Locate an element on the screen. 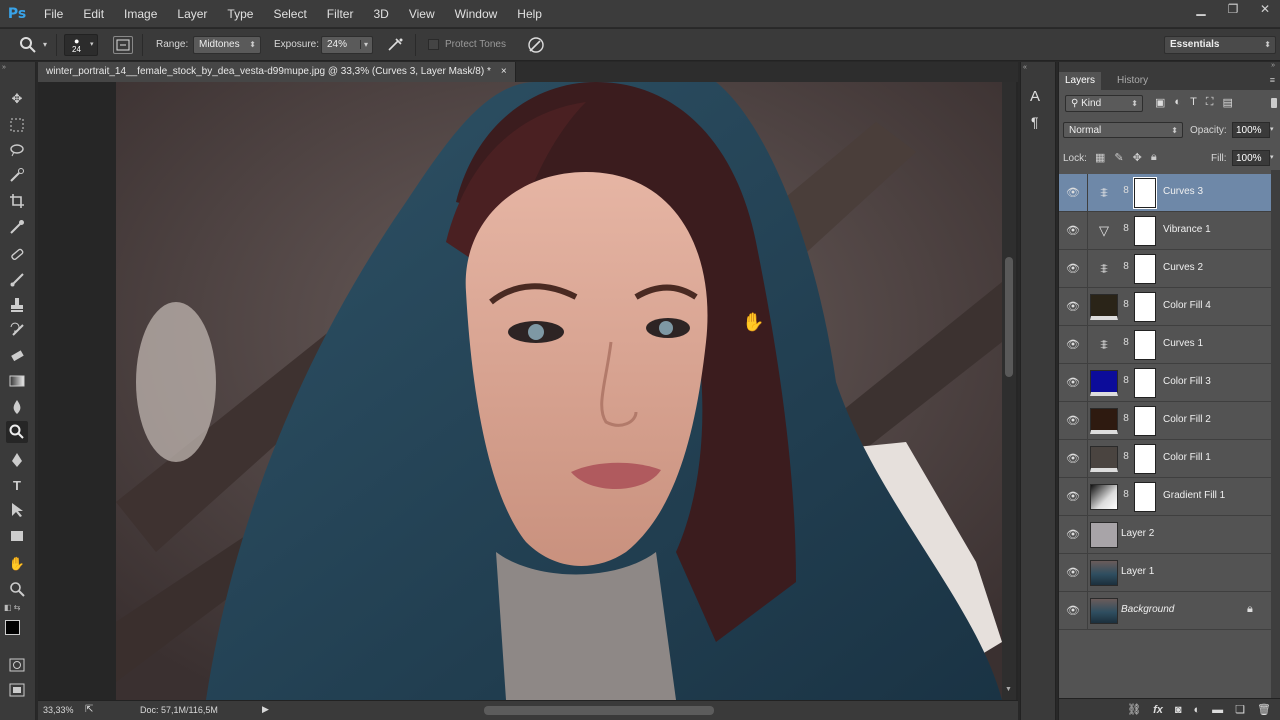 Image resolution: width=1280 pixels, height=720 pixels. zoom-tool-icon is located at coordinates (17, 589).